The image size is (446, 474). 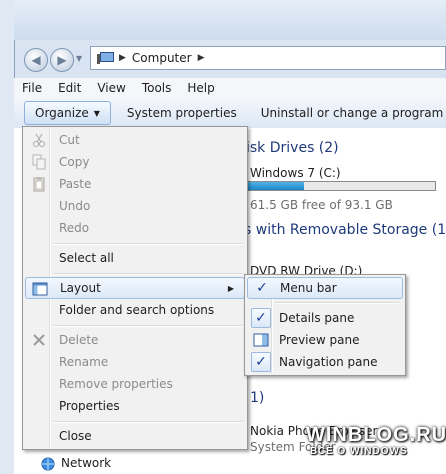 I want to click on group-header-hard-drives: isk Drives (2), so click(x=292, y=148).